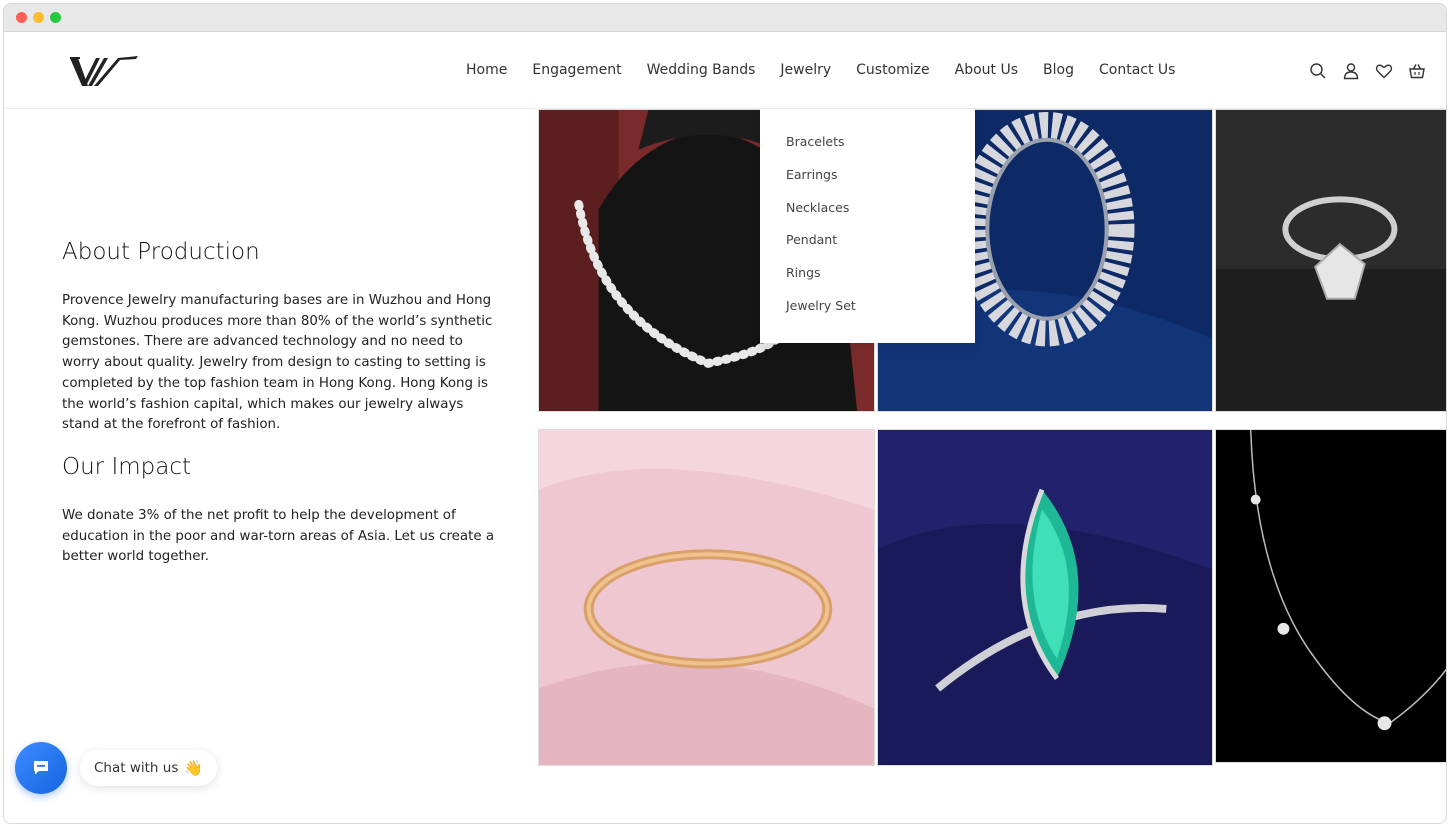 Image resolution: width=1450 pixels, height=827 pixels. What do you see at coordinates (867, 211) in the screenshot?
I see `dropdown-item-necklaces: Necklaces` at bounding box center [867, 211].